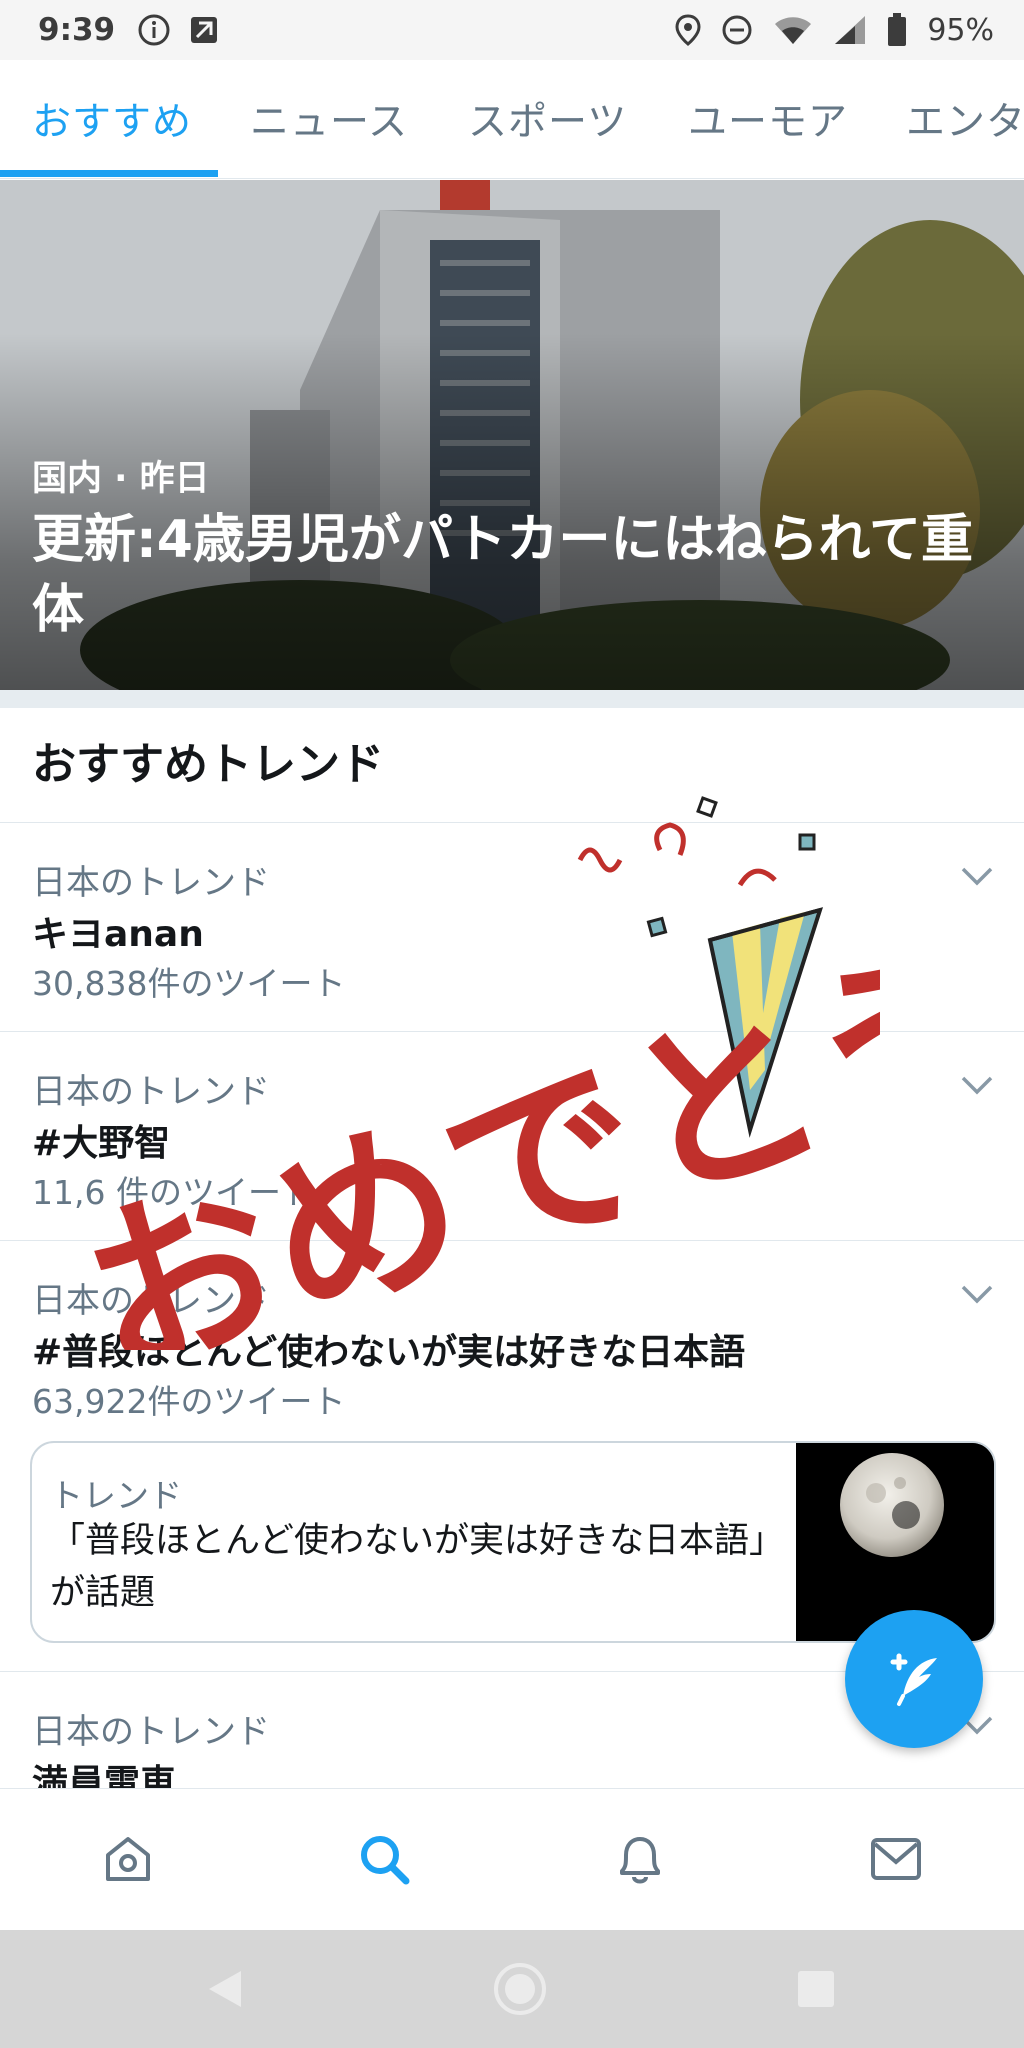  Describe the element at coordinates (512, 699) in the screenshot. I see `section-separator` at that location.